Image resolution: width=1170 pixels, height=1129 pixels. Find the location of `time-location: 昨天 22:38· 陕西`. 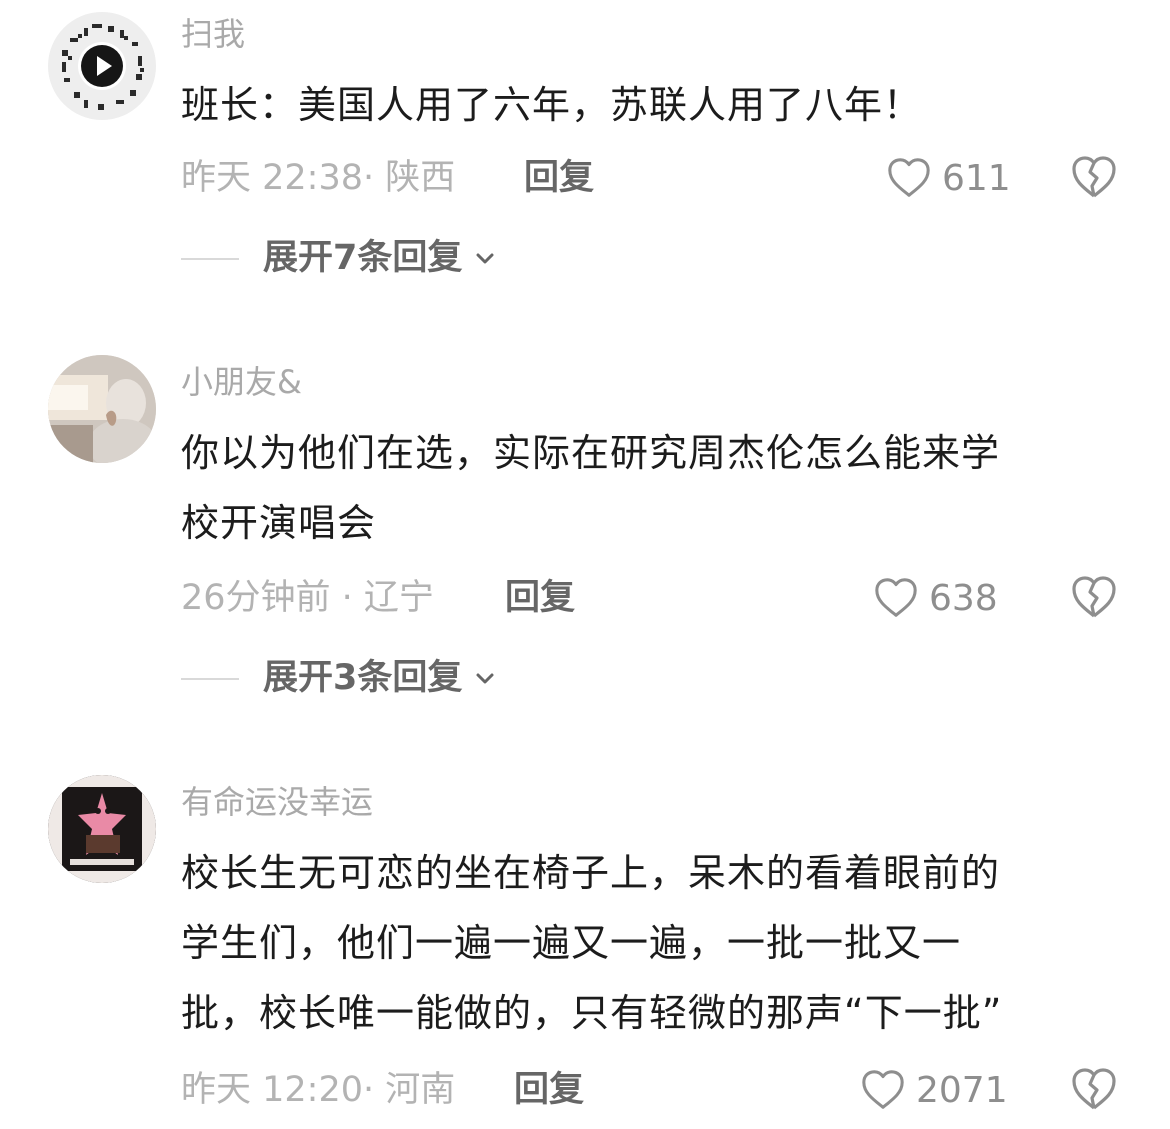

time-location: 昨天 22:38· 陕西 is located at coordinates (318, 178).